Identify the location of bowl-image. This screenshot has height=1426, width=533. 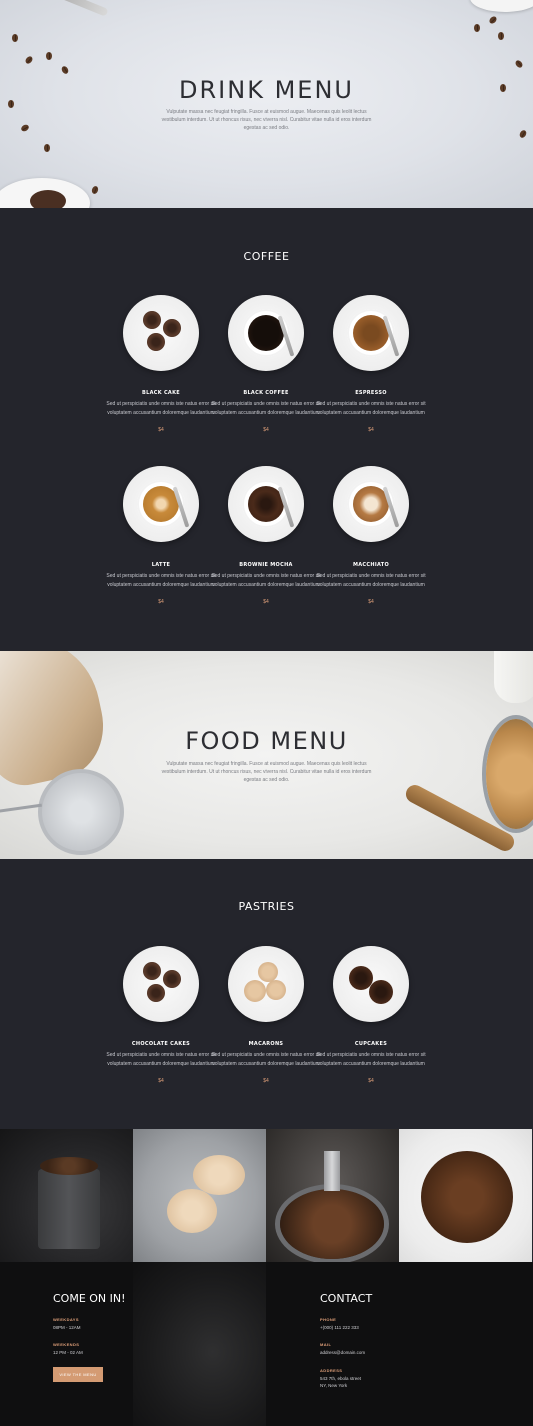
(501, 6).